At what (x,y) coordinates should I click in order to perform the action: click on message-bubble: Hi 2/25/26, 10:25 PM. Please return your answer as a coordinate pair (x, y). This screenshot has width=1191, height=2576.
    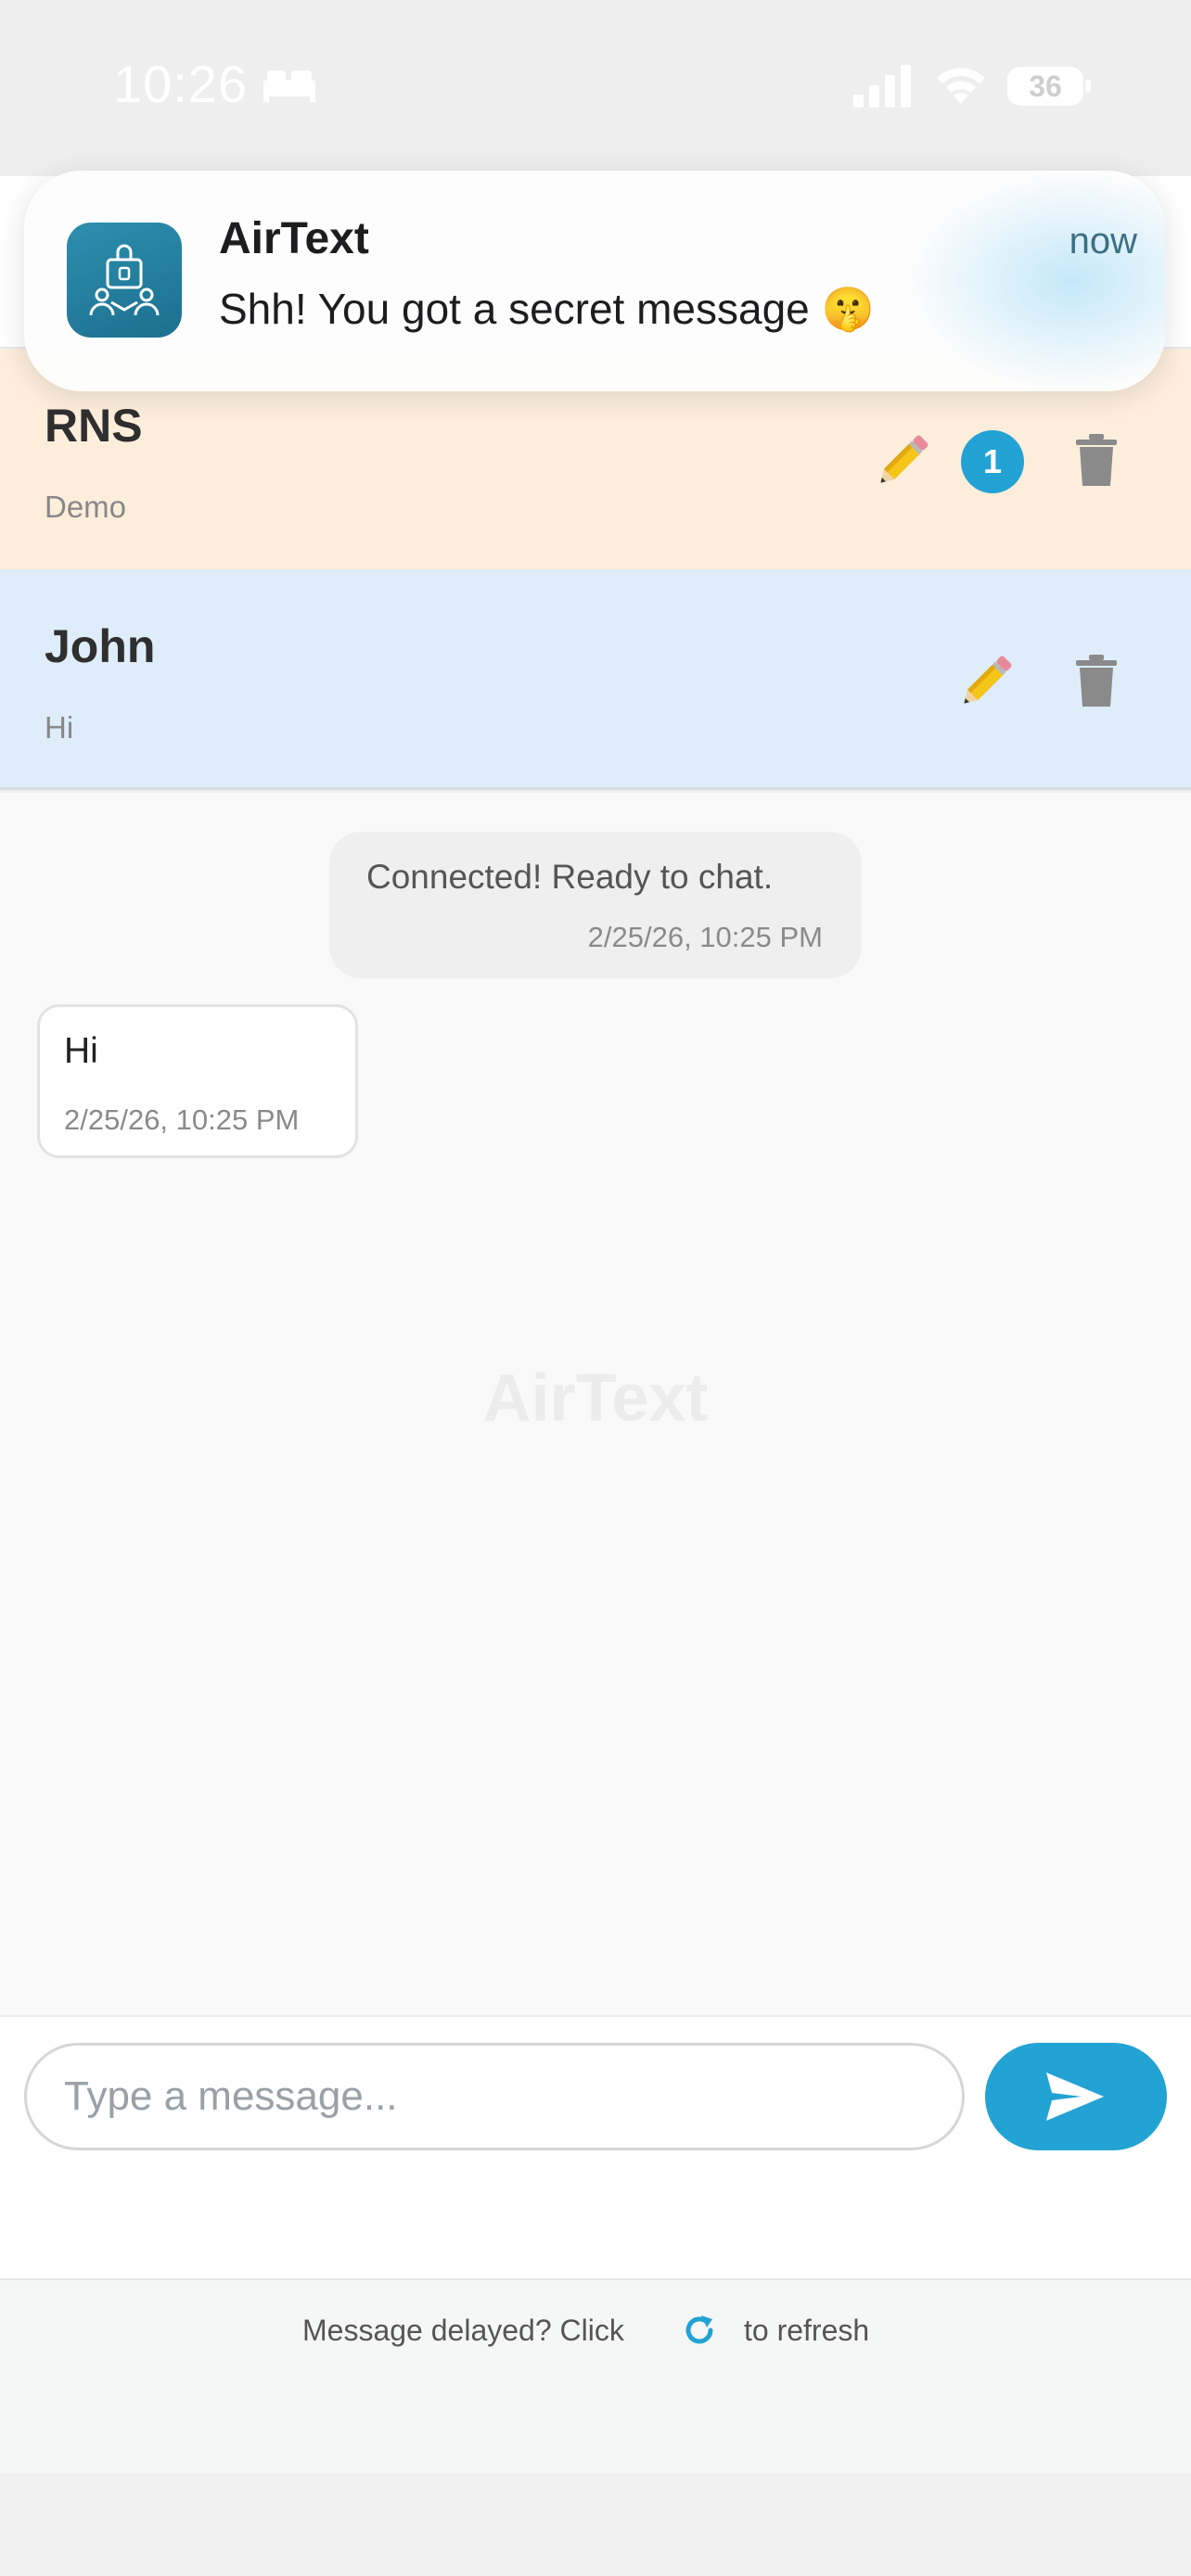
    Looking at the image, I should click on (197, 1081).